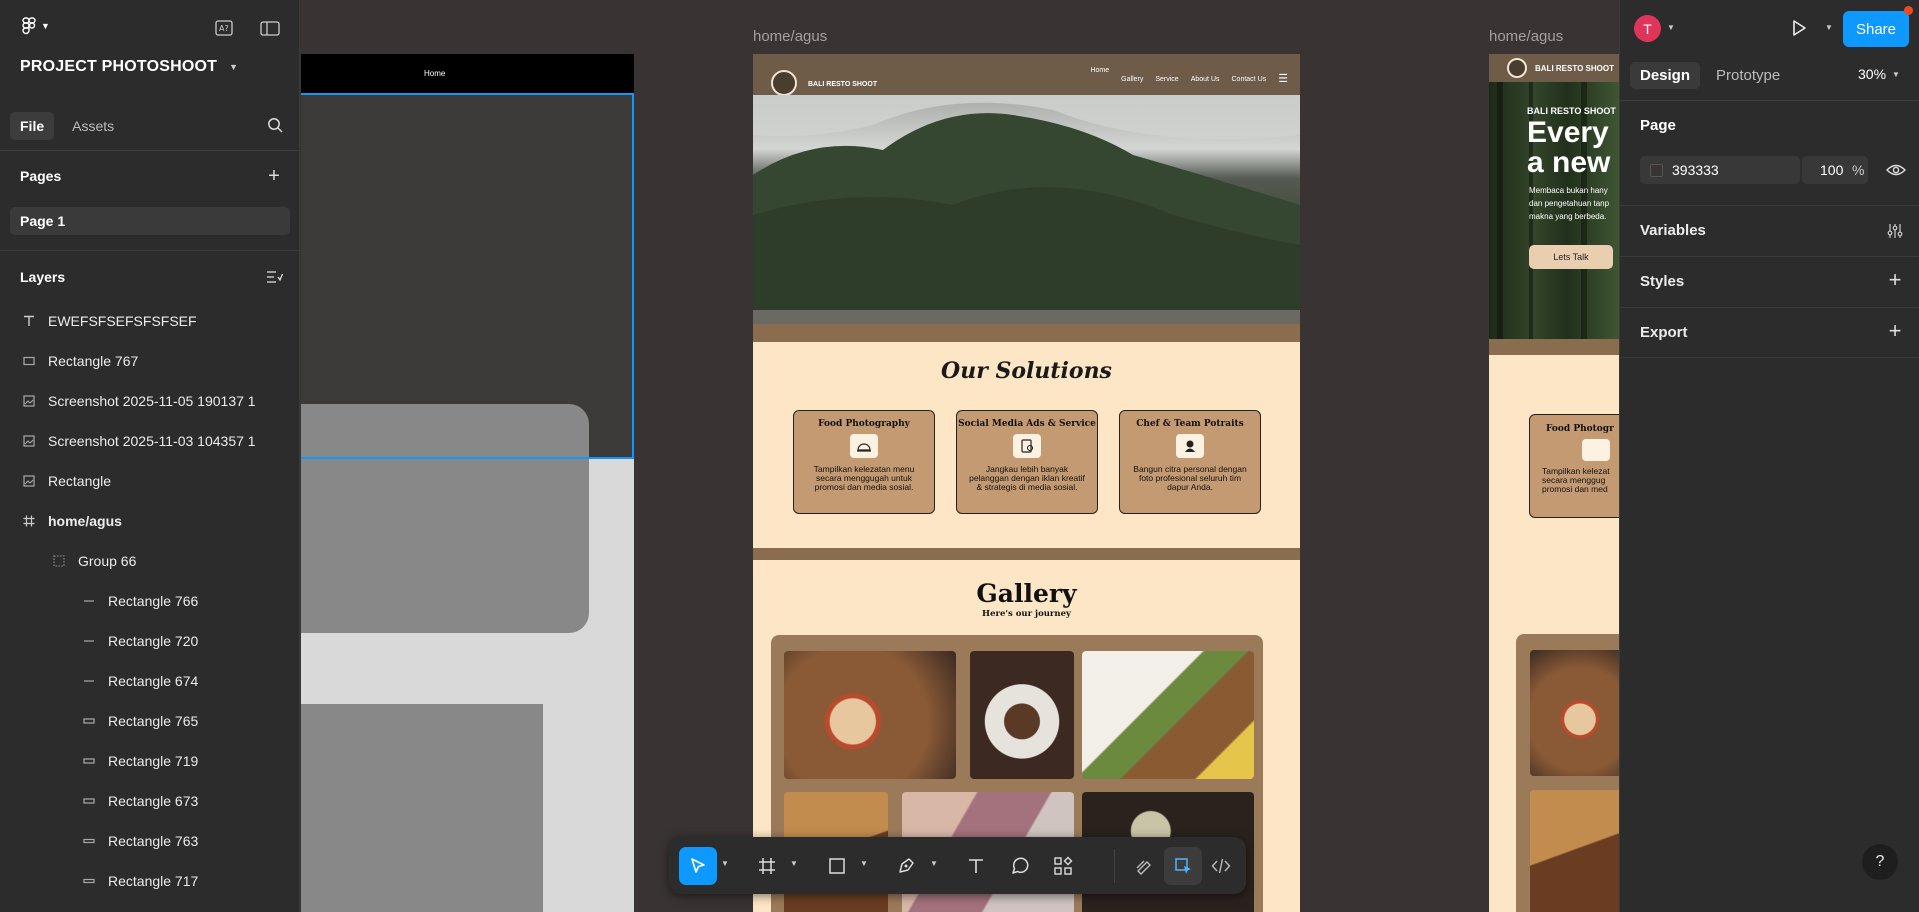 This screenshot has height=912, width=1919. What do you see at coordinates (1896, 170) in the screenshot?
I see `visibility-toggle` at bounding box center [1896, 170].